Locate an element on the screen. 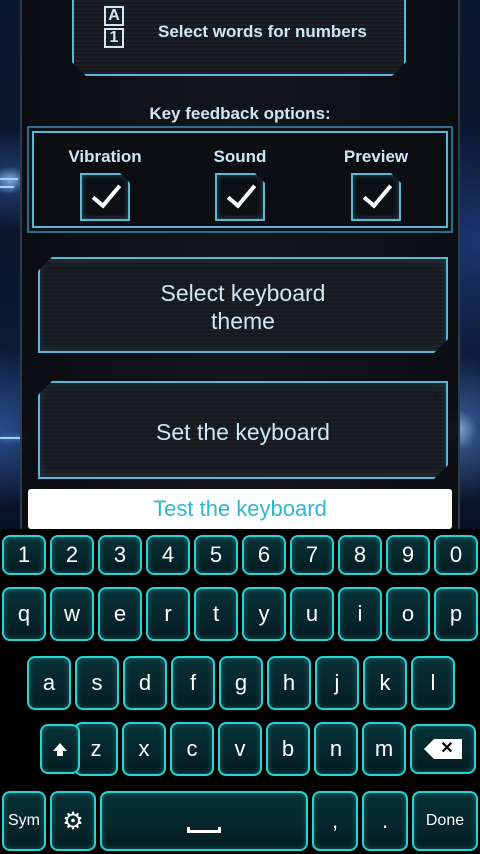 The image size is (480, 854). shift-key is located at coordinates (60, 749).